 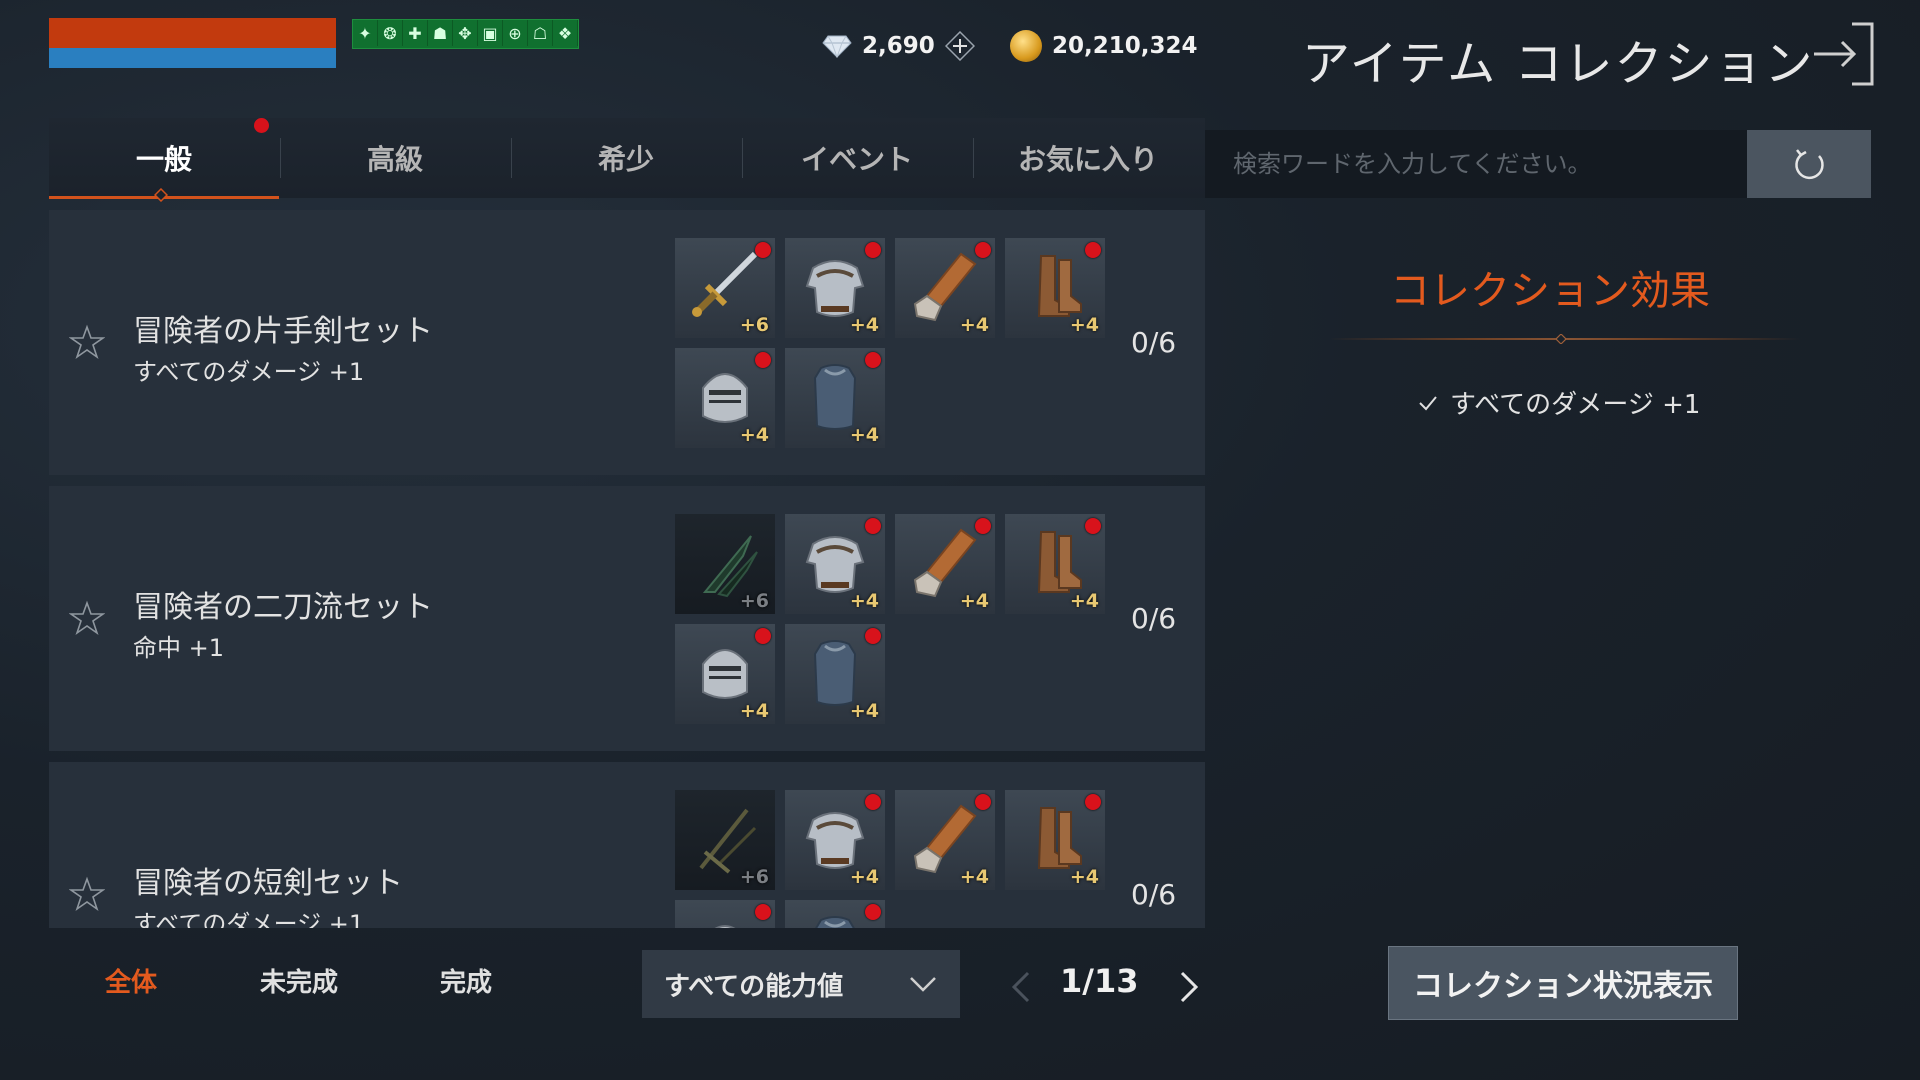 I want to click on exit-icon, so click(x=1843, y=54).